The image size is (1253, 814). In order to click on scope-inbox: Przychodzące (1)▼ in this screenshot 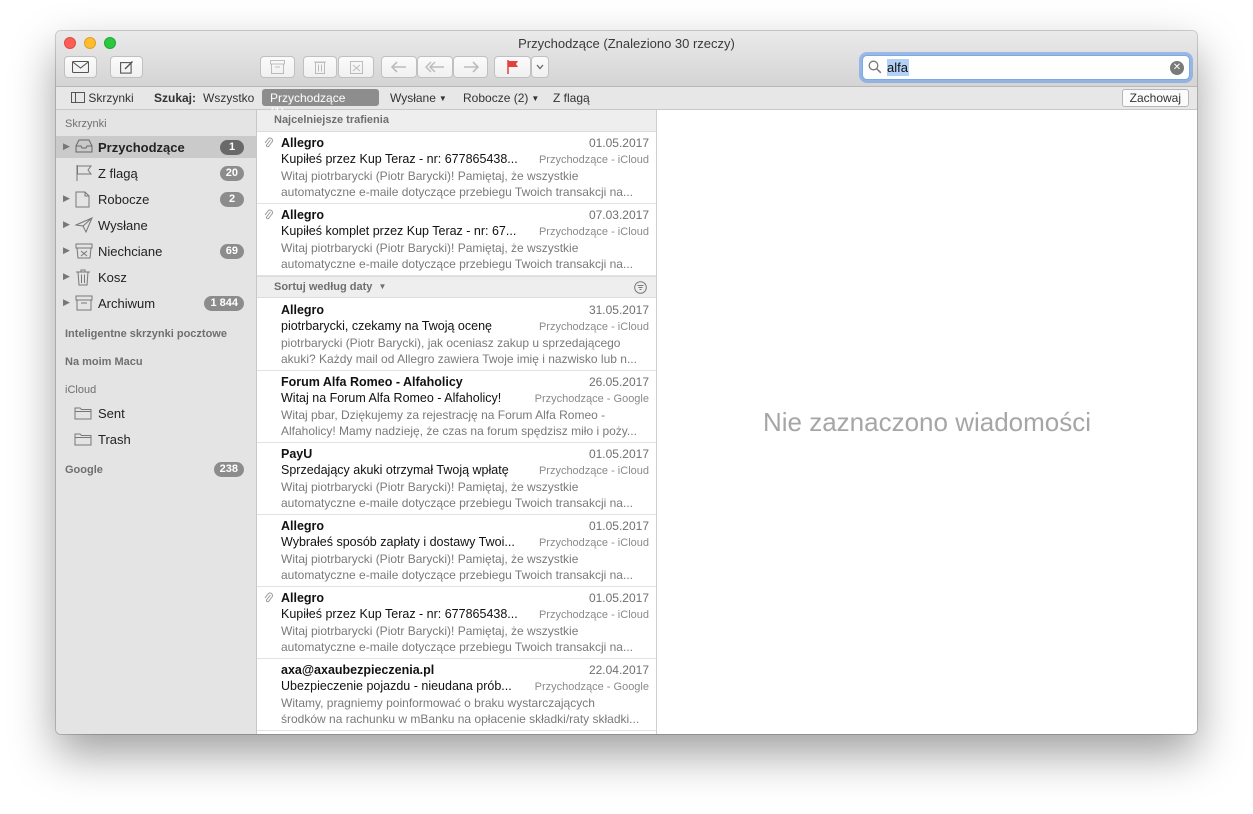, I will do `click(320, 104)`.